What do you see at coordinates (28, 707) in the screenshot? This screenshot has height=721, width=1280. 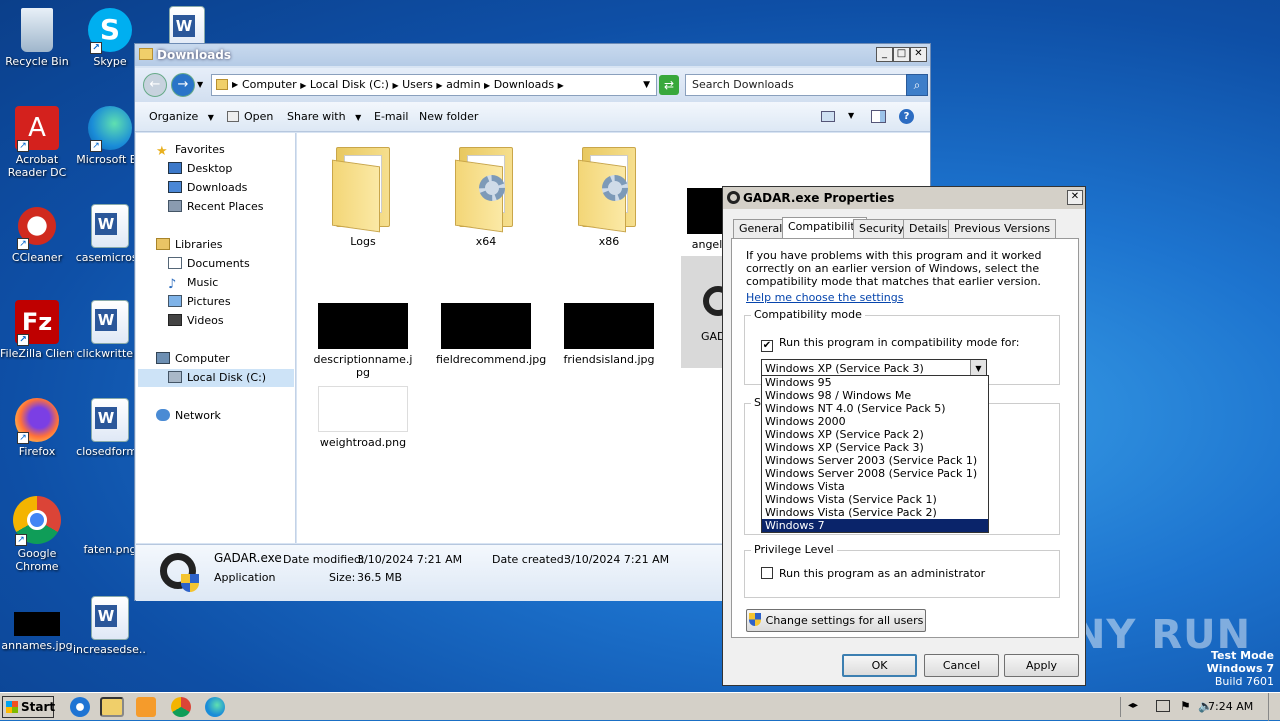 I see `start-button: Start` at bounding box center [28, 707].